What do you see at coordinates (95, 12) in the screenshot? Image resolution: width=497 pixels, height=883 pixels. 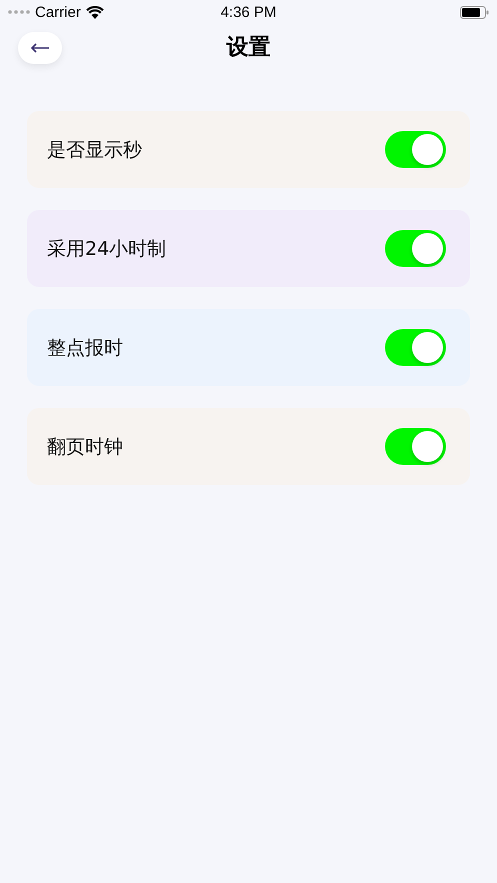 I see `wifi-icon` at bounding box center [95, 12].